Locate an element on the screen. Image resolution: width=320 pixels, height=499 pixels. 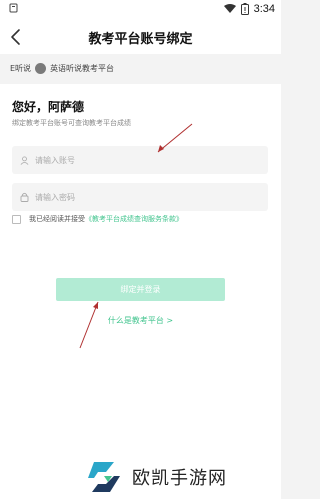
status-time: 3:34 is located at coordinates (264, 9).